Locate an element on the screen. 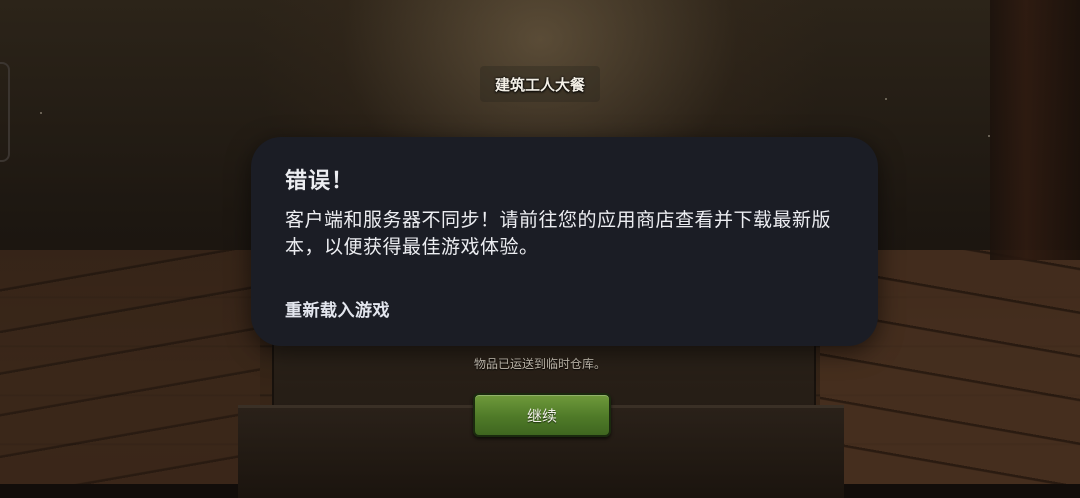 Image resolution: width=1080 pixels, height=498 pixels. continue-button: 继续 is located at coordinates (542, 415).